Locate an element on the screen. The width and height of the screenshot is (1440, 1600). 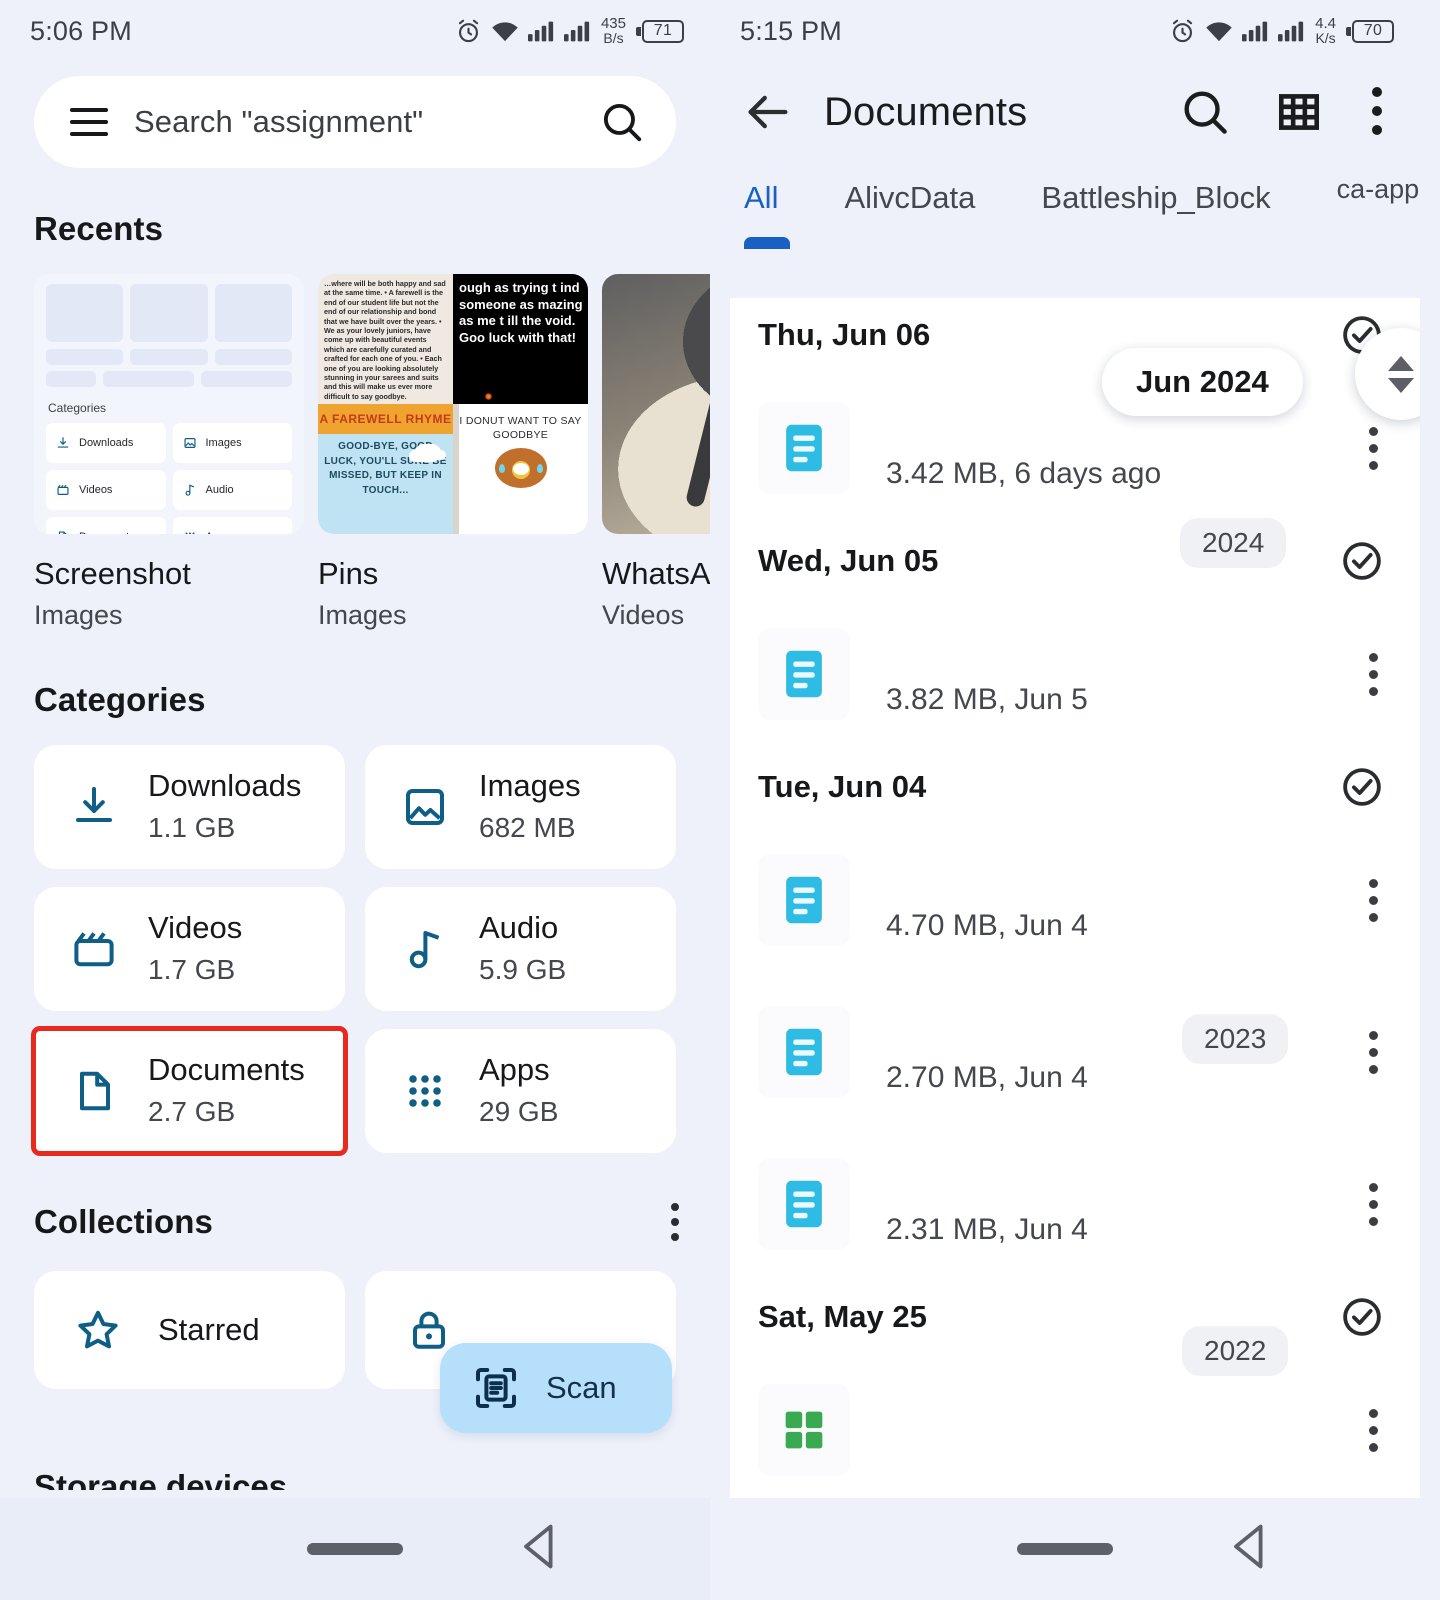
category-size: 1.7 GB is located at coordinates (192, 969).